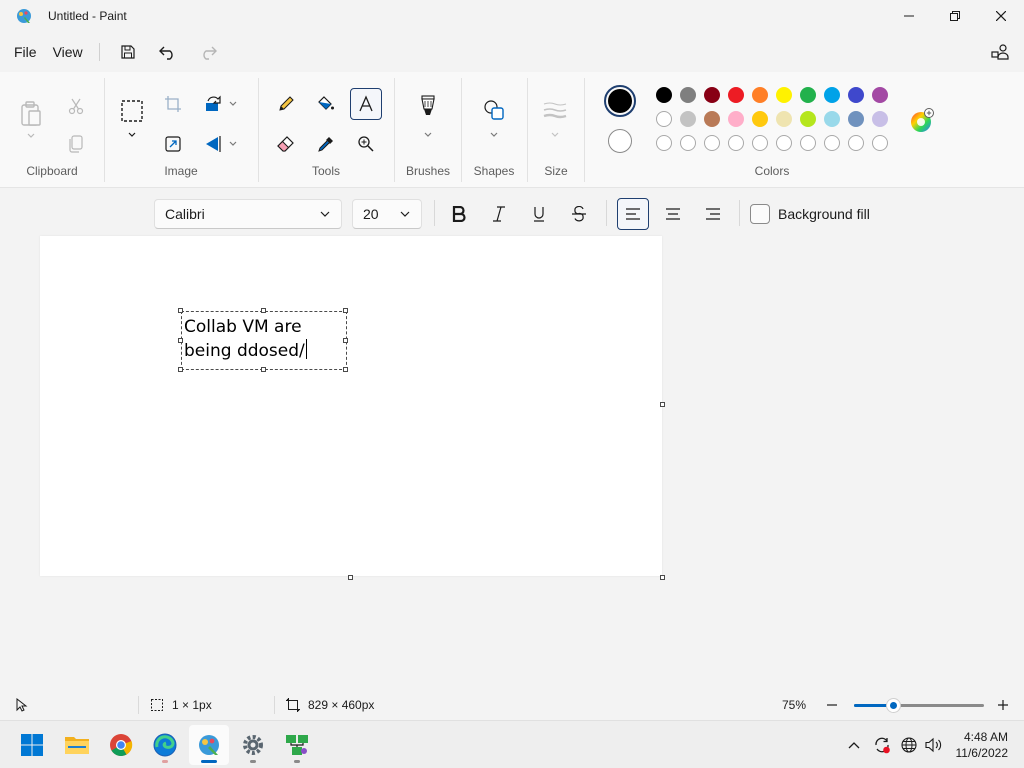 The width and height of the screenshot is (1024, 768). What do you see at coordinates (893, 705) in the screenshot?
I see `zoom-slider-thumb` at bounding box center [893, 705].